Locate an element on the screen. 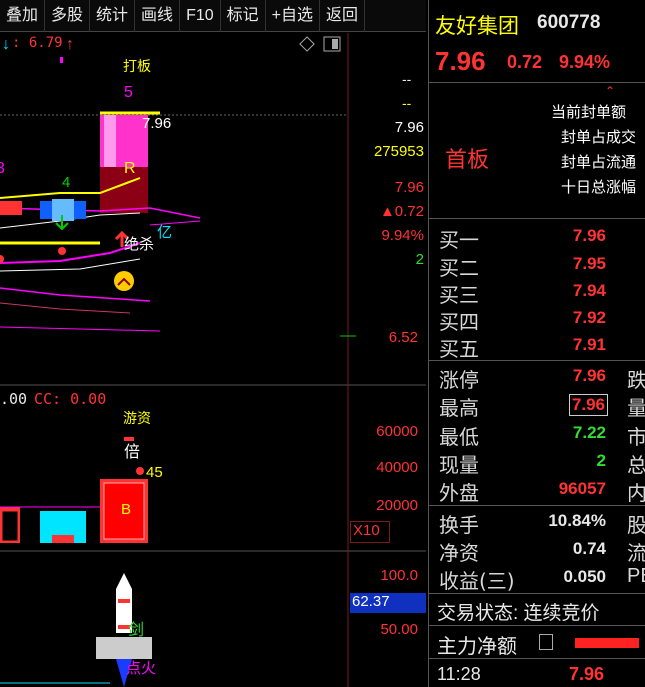 The width and height of the screenshot is (645, 687). stat-row-turnover: 换手 10.84% 股 is located at coordinates (542, 524).